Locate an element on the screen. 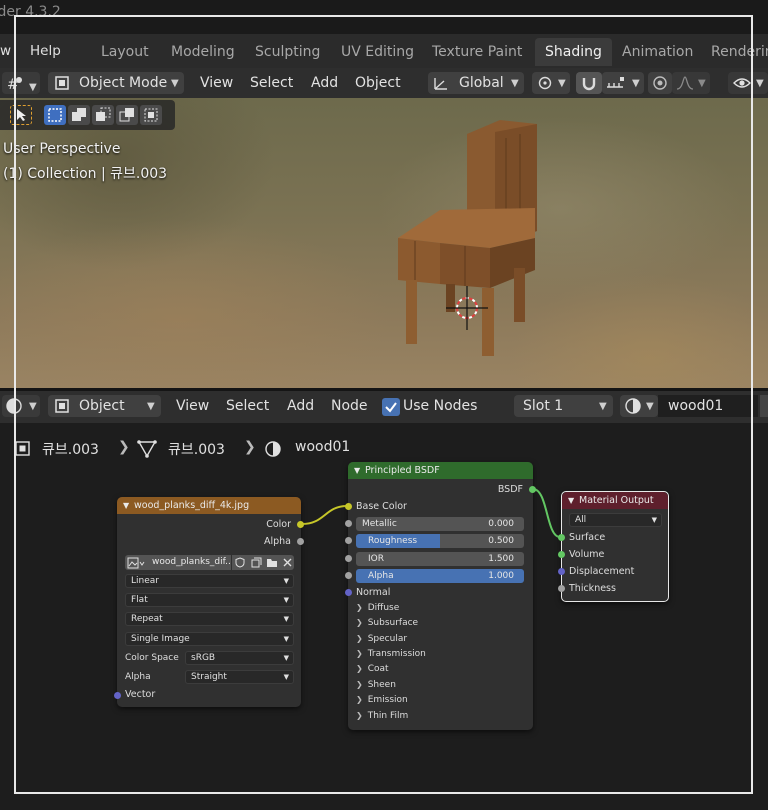  node-menu-node: Node is located at coordinates (349, 406).